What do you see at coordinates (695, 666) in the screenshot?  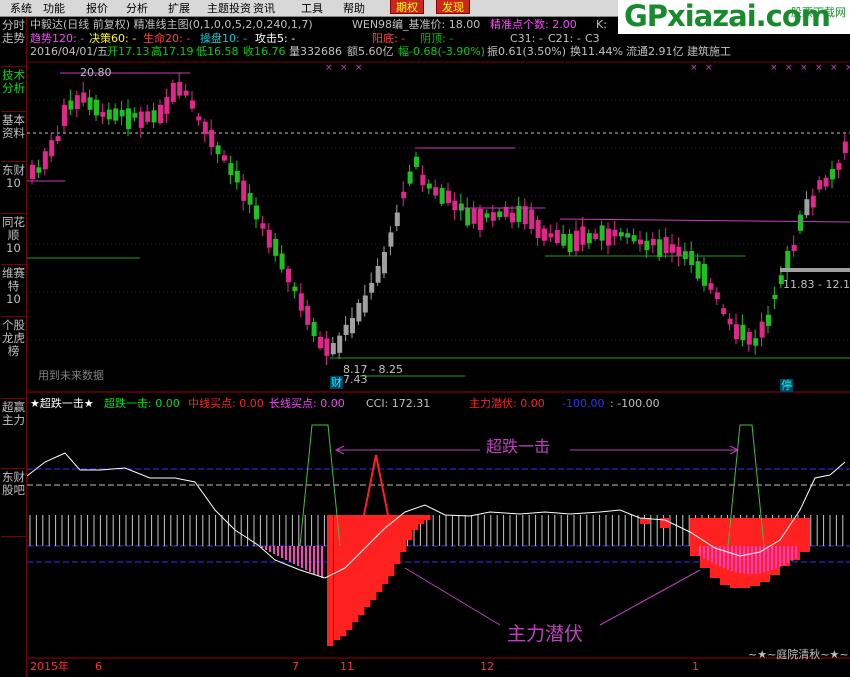 I see `x-tick-5: 1` at bounding box center [695, 666].